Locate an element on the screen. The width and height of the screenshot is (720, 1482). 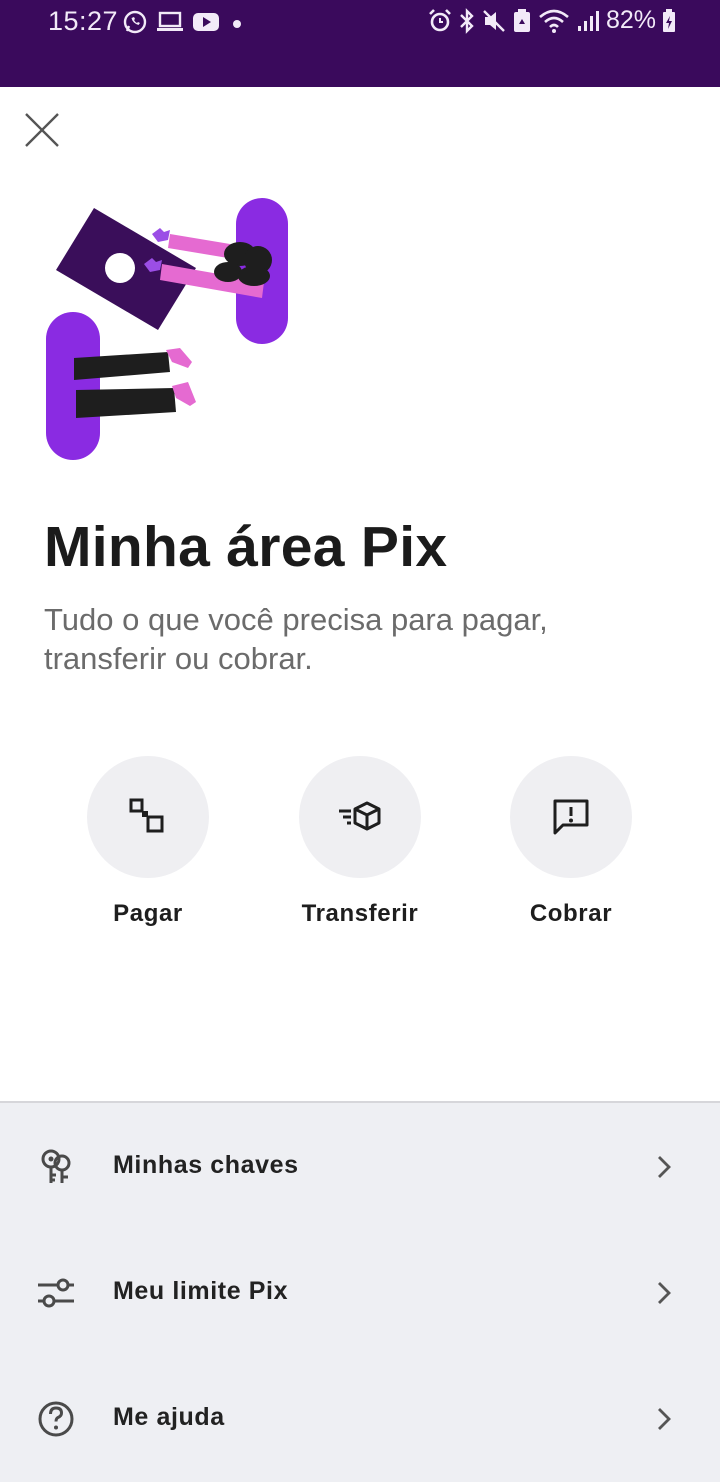
recycle-icon is located at coordinates (521, 20).